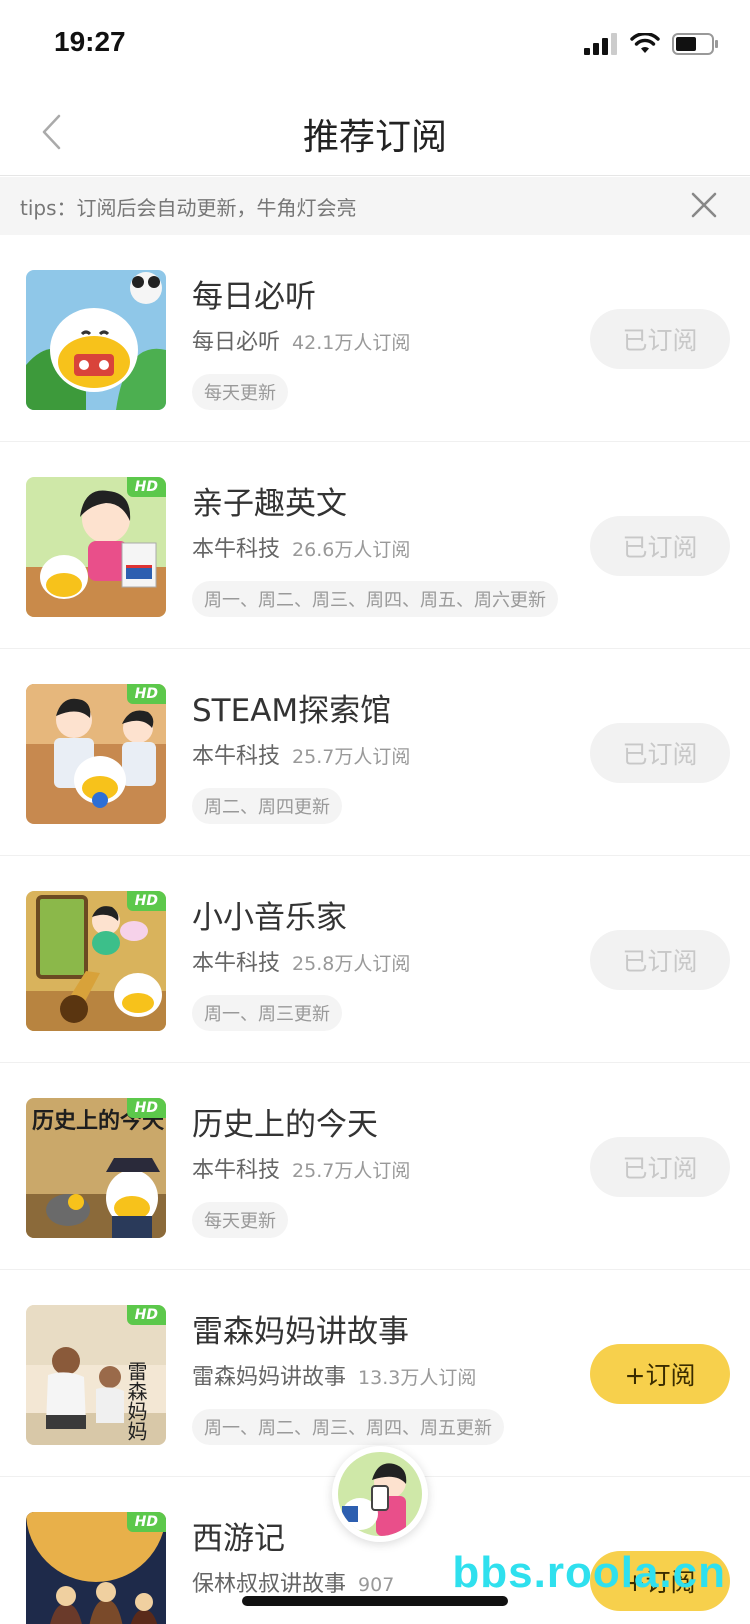 The height and width of the screenshot is (1624, 750). What do you see at coordinates (375, 1601) in the screenshot?
I see `home-indicator` at bounding box center [375, 1601].